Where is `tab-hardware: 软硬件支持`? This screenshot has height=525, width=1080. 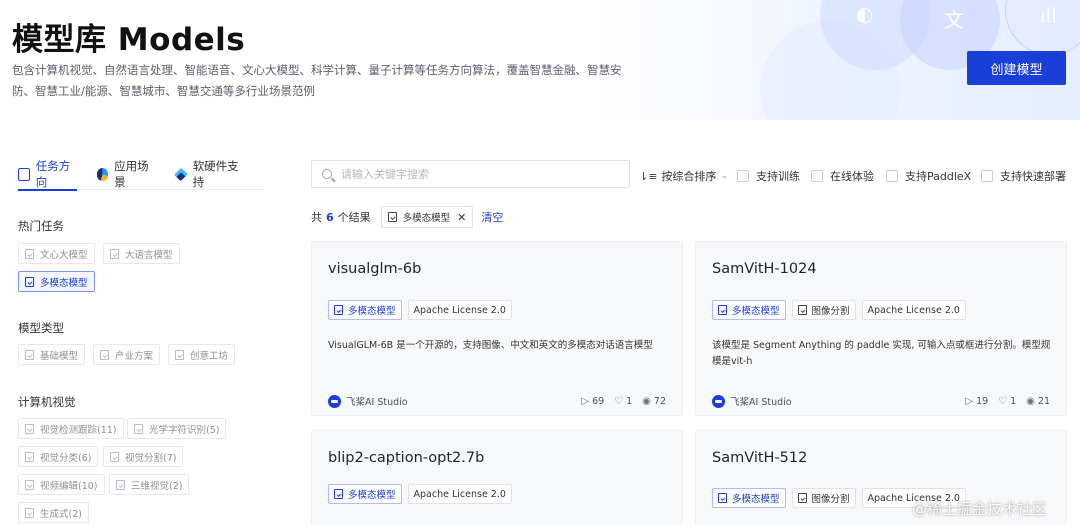
tab-hardware: 软硬件支持 is located at coordinates (209, 174).